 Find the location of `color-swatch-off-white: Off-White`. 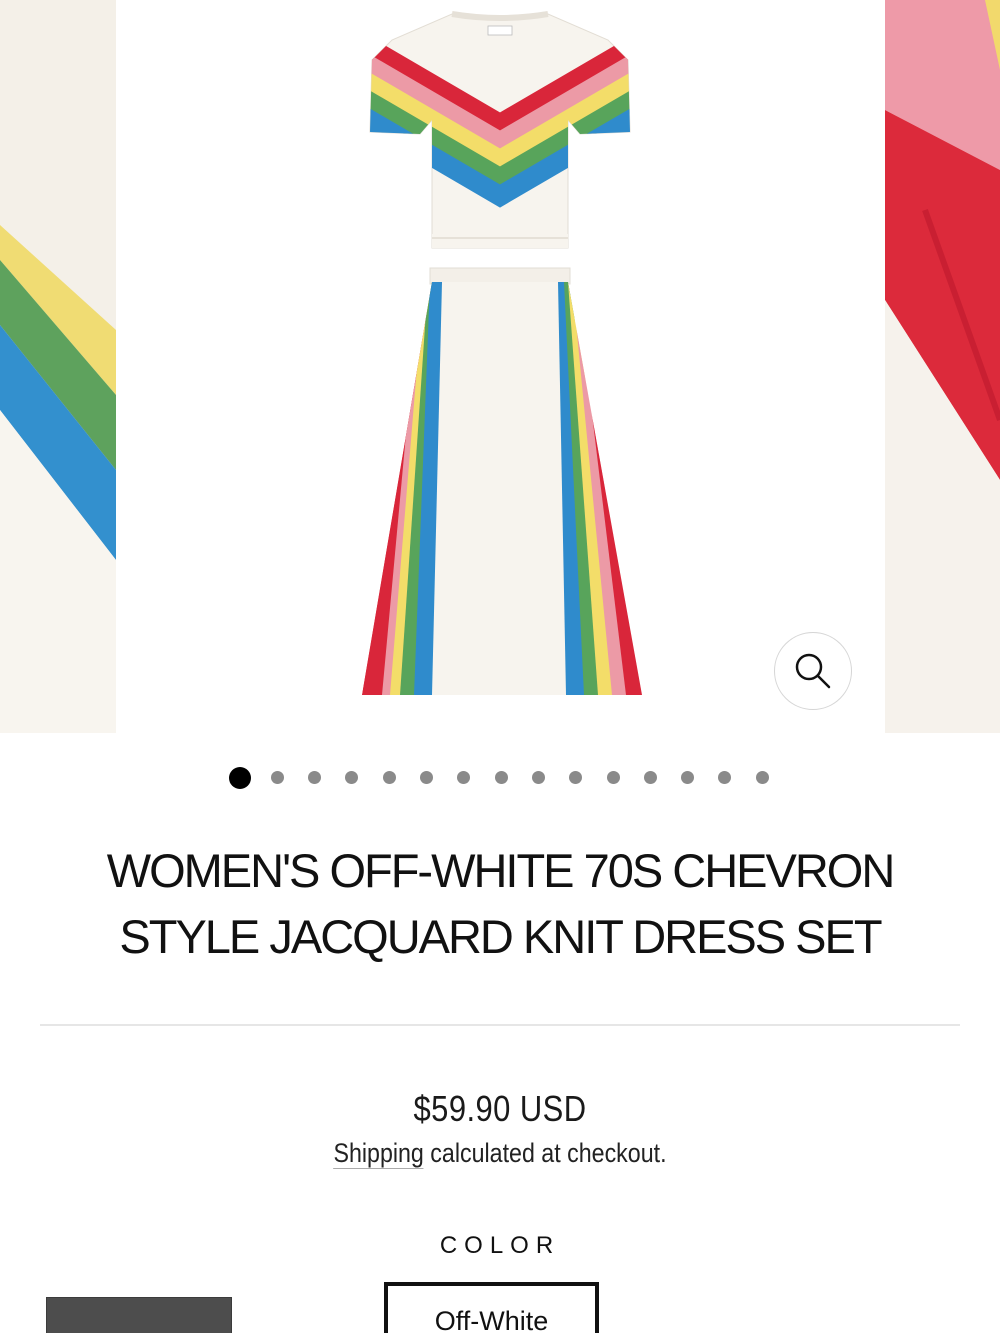

color-swatch-off-white: Off-White is located at coordinates (491, 1307).